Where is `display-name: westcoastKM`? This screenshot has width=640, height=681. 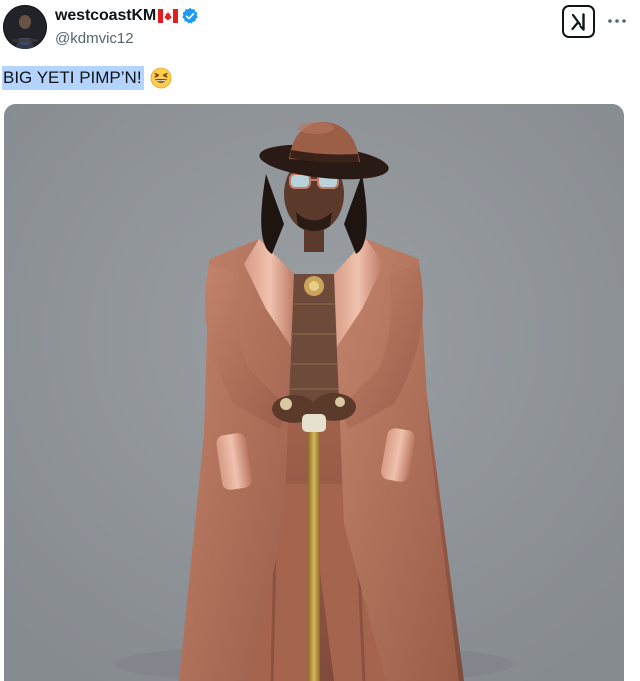 display-name: westcoastKM is located at coordinates (105, 16).